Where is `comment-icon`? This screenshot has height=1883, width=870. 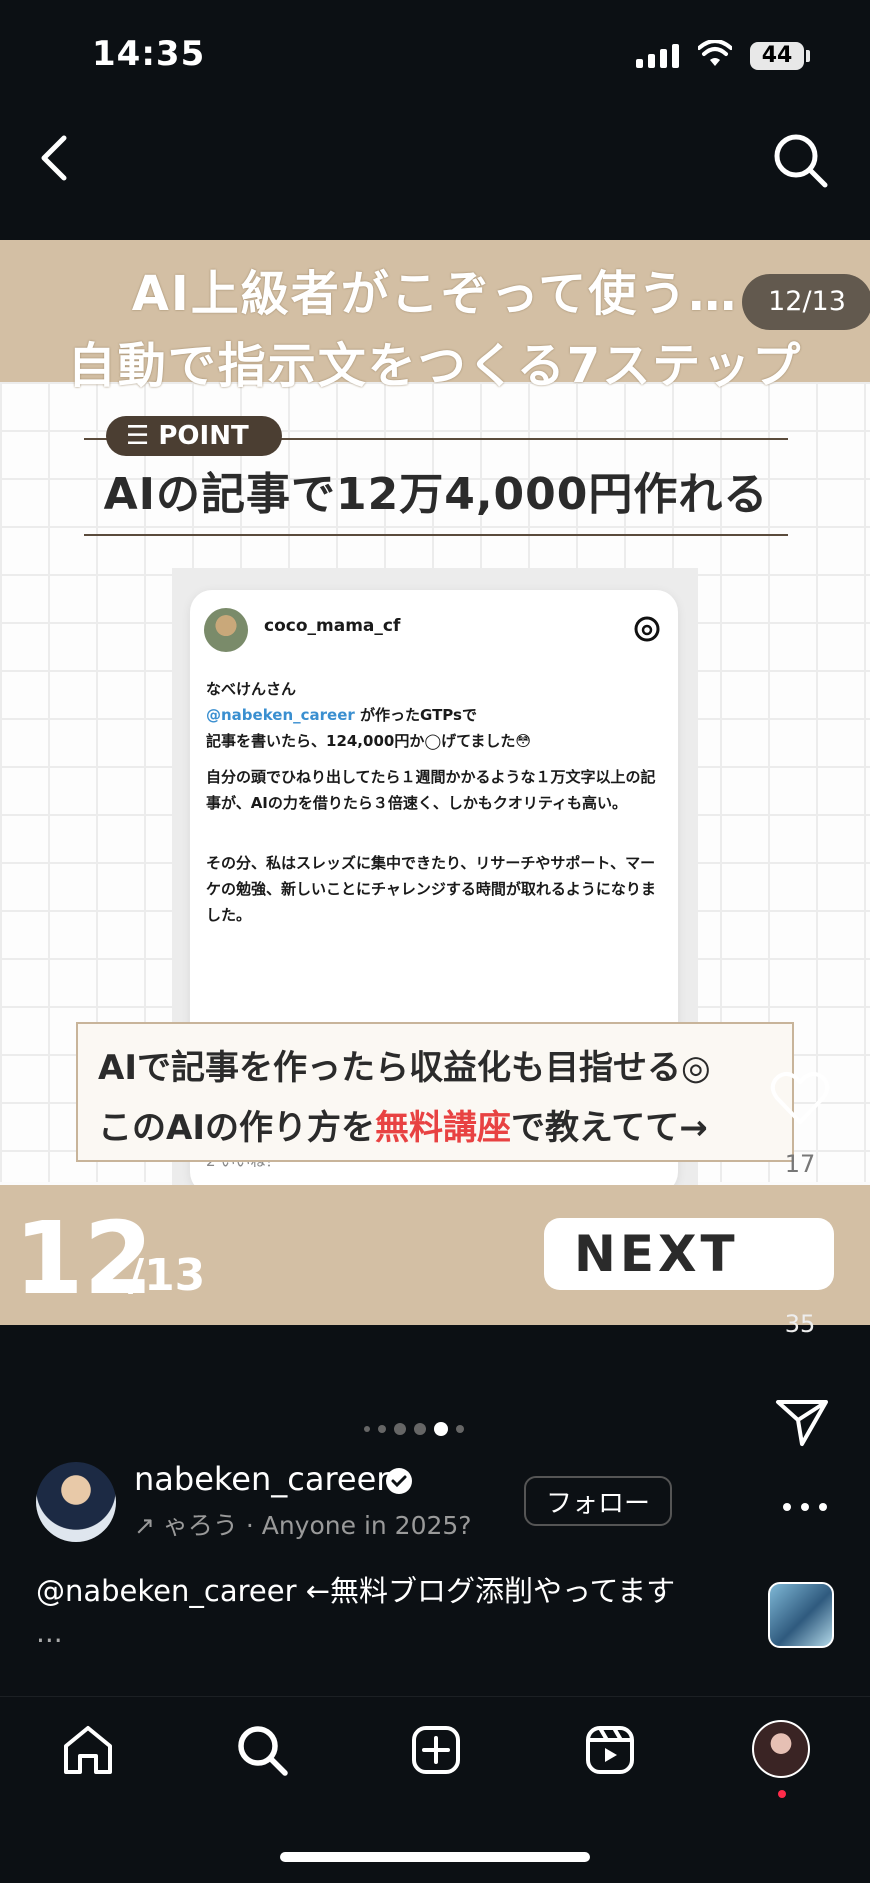 comment-icon is located at coordinates (800, 1258).